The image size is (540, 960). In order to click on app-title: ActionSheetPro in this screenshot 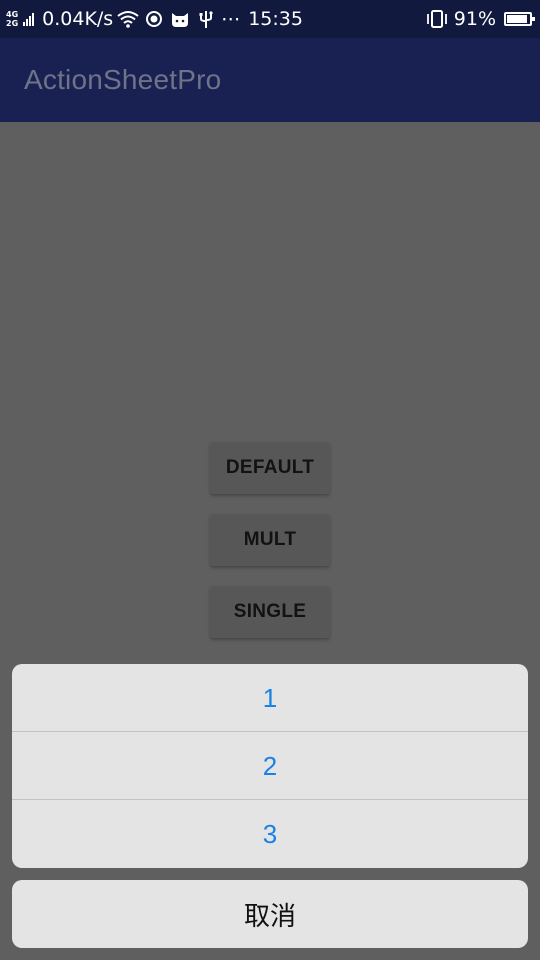, I will do `click(123, 79)`.